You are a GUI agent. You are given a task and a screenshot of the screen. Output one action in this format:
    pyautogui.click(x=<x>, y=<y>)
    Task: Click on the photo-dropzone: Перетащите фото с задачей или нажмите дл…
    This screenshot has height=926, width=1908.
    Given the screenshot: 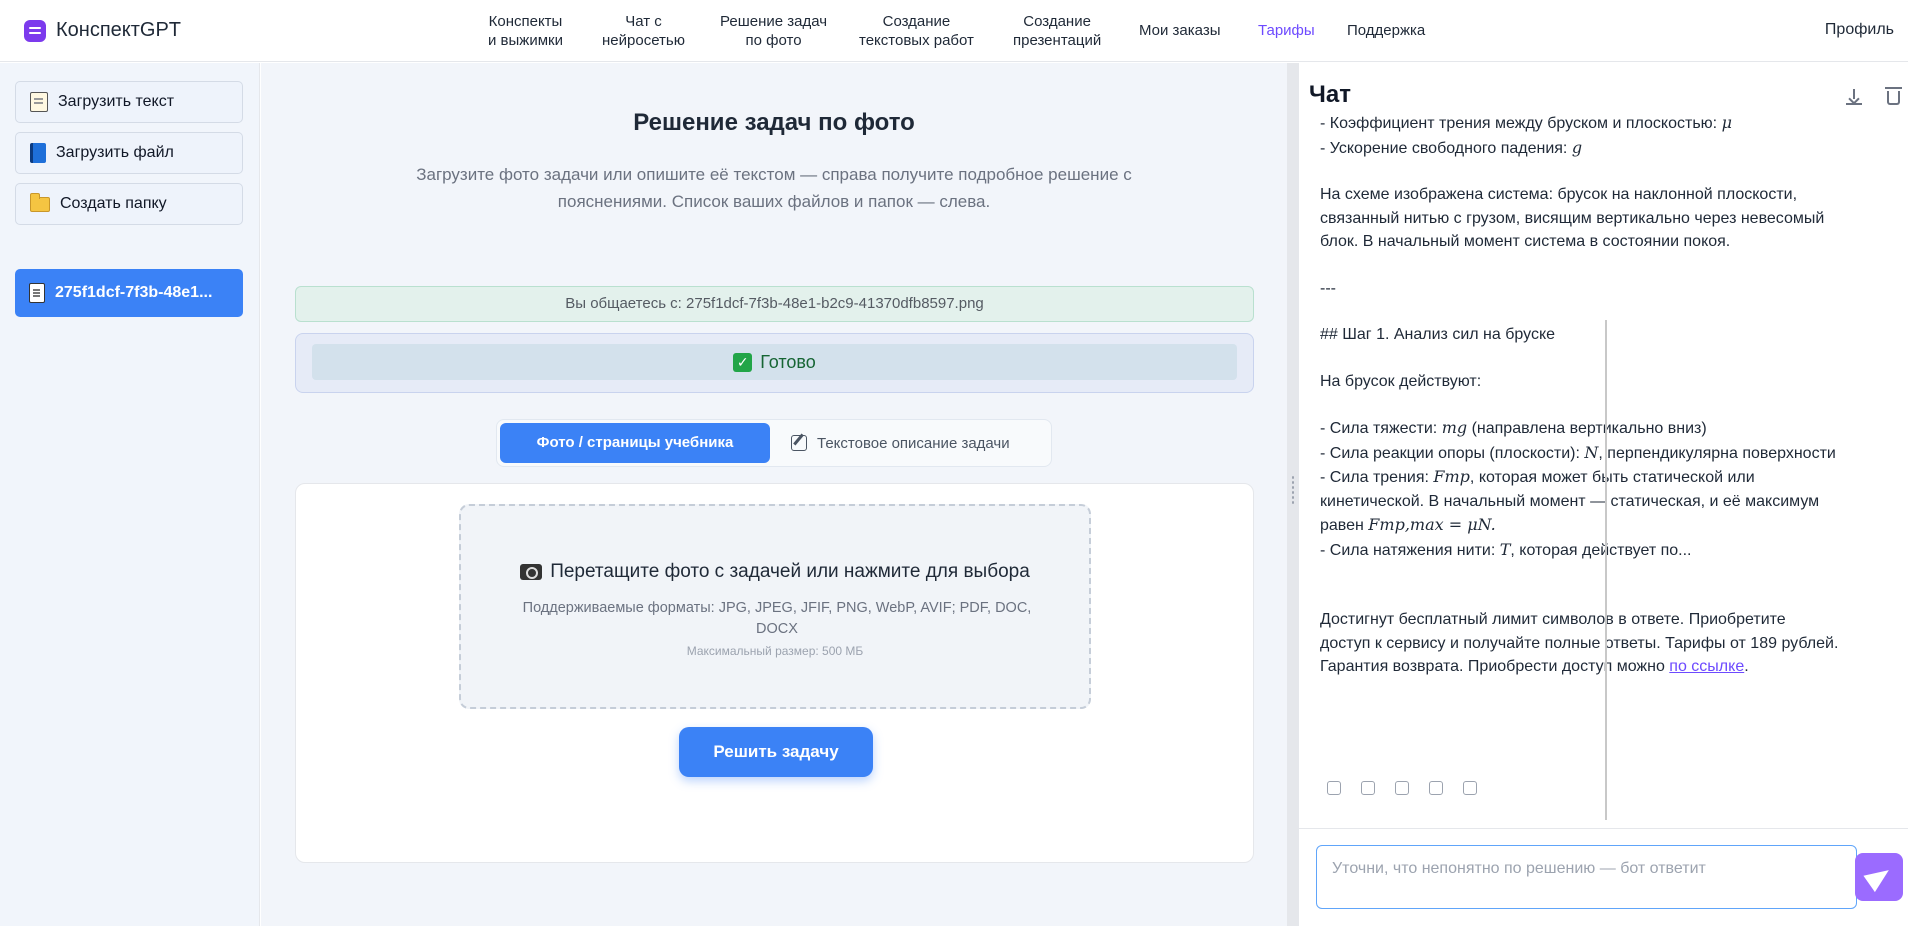 What is the action you would take?
    pyautogui.click(x=775, y=606)
    